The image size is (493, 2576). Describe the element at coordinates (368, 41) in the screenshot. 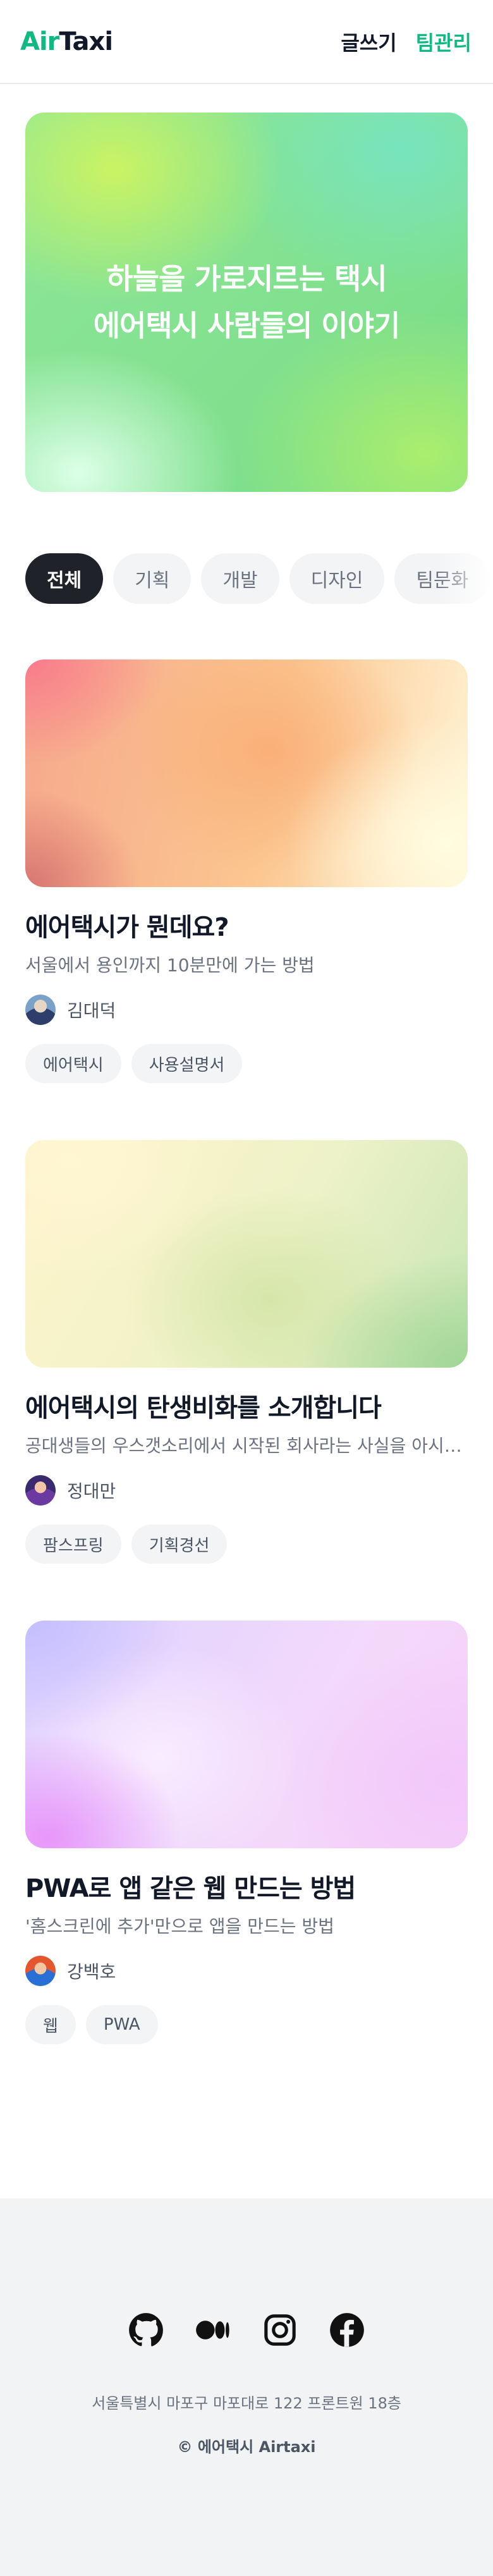

I see `write-link: 글쓰기` at that location.